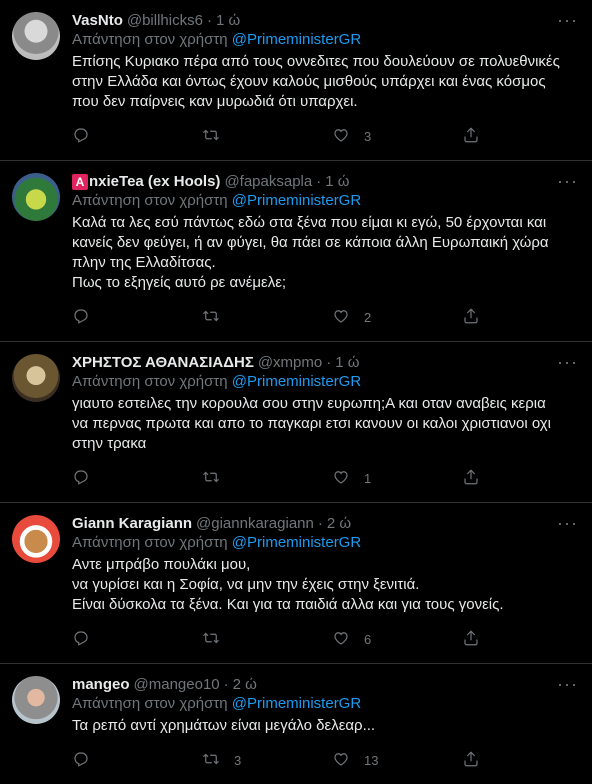 This screenshot has width=592, height=784. What do you see at coordinates (161, 564) in the screenshot?
I see `tweet-text-line: Αντε μπράβο πουλάκι μου,` at bounding box center [161, 564].